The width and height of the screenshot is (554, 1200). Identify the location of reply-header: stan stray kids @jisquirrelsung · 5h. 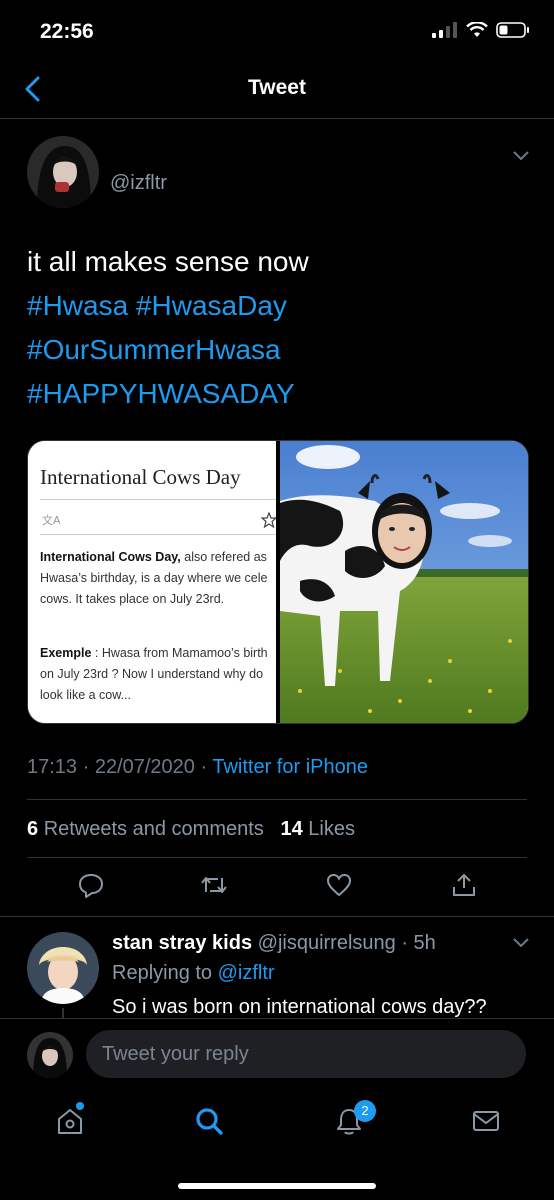
(274, 943).